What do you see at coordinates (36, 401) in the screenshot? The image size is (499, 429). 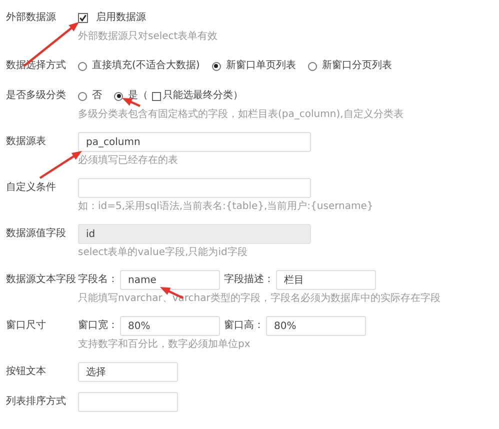 I see `field-label: 列表排序方式` at bounding box center [36, 401].